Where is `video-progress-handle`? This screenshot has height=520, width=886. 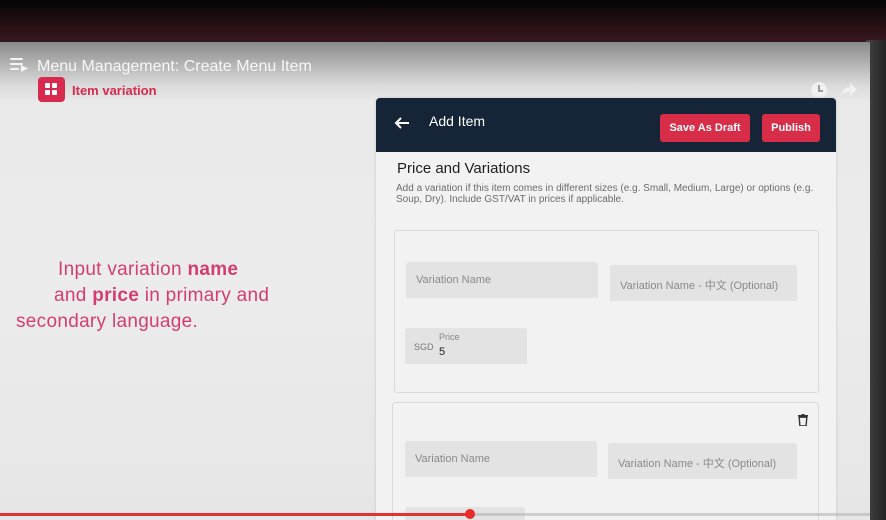 video-progress-handle is located at coordinates (469, 514).